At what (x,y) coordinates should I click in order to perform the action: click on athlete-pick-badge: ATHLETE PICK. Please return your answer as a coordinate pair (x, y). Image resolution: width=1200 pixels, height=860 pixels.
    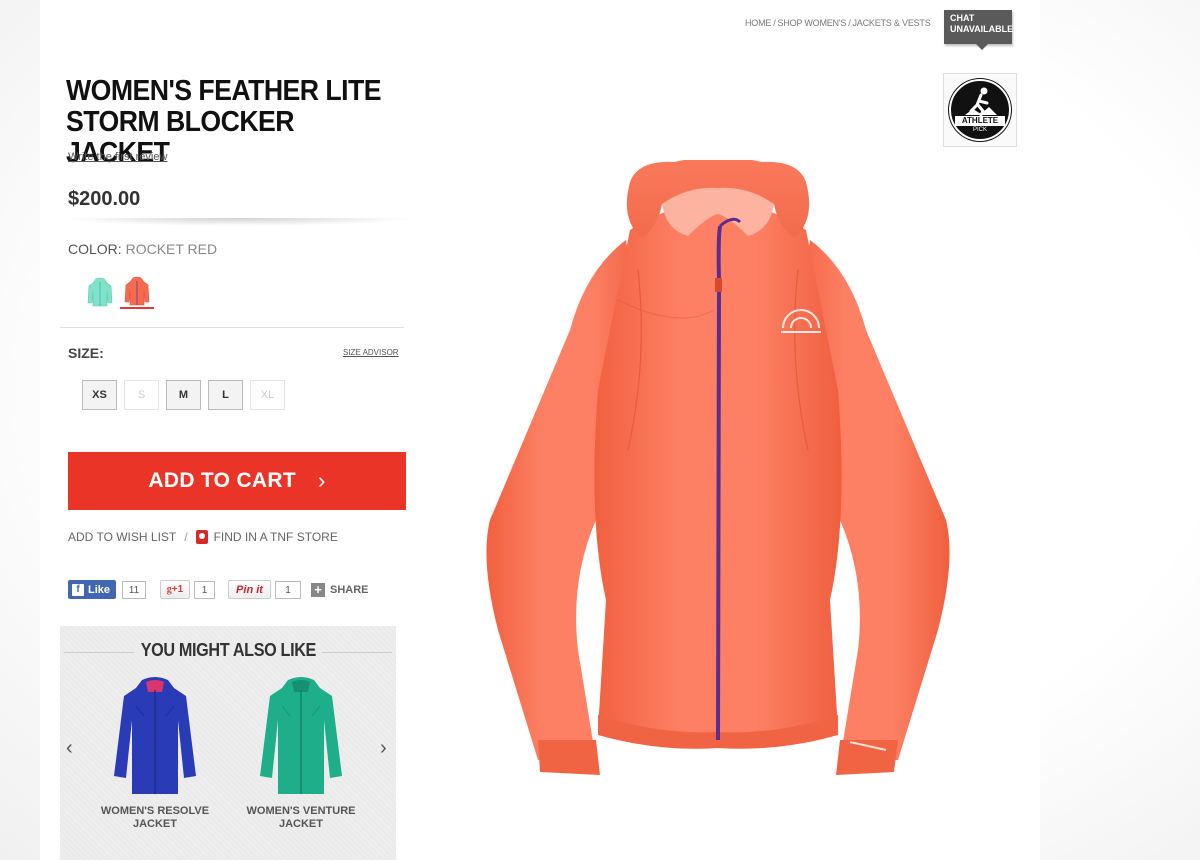
    Looking at the image, I should click on (980, 110).